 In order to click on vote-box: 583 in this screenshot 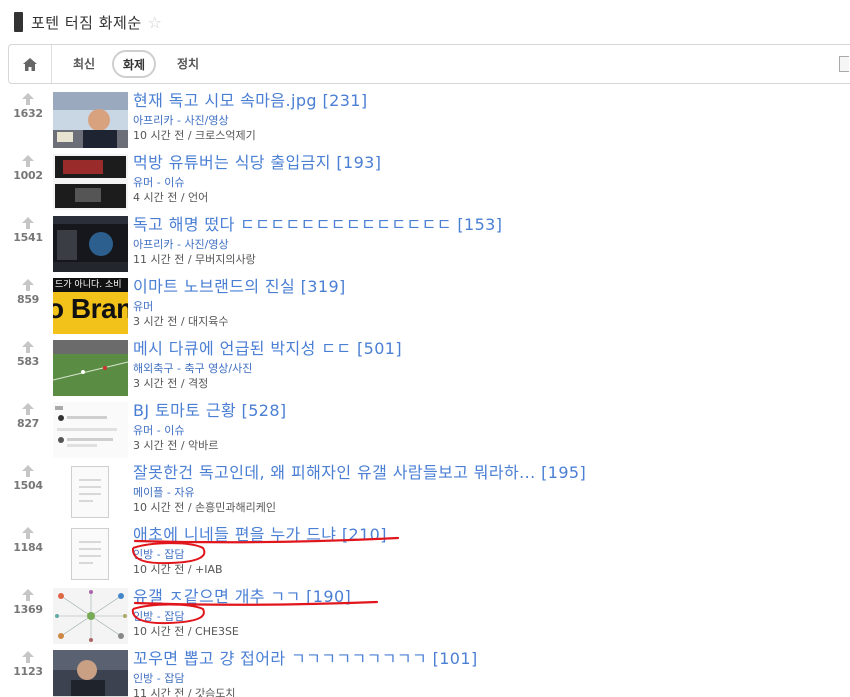, I will do `click(28, 353)`.